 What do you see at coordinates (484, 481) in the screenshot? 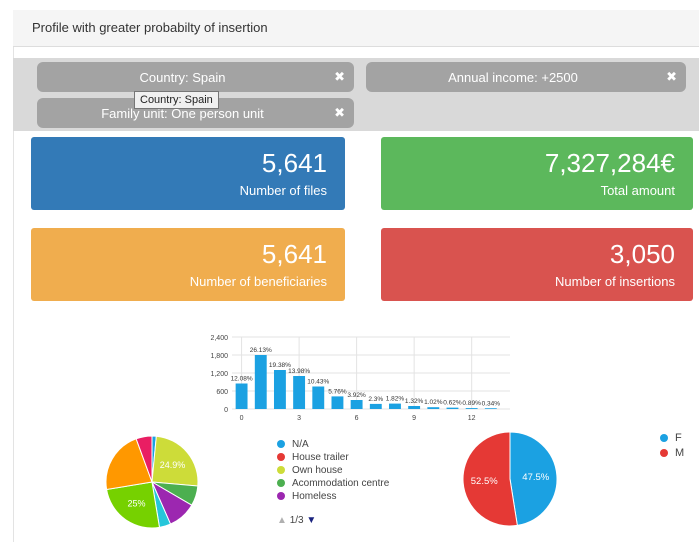
I see `pie-slice-label: 52.5%` at bounding box center [484, 481].